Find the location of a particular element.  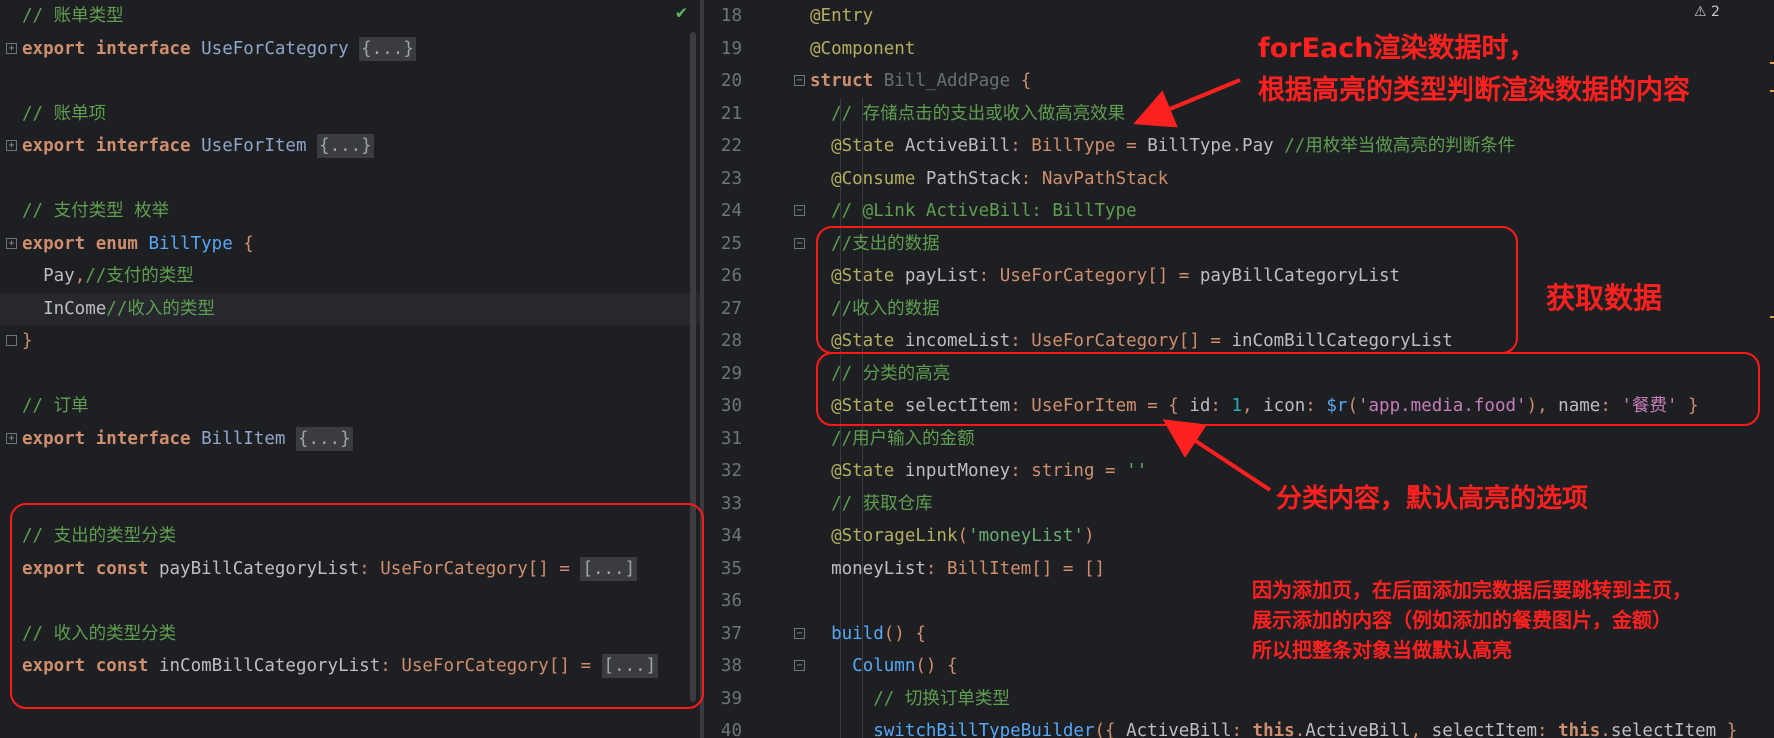

arrow-to-select-item is located at coordinates (1217, 455).